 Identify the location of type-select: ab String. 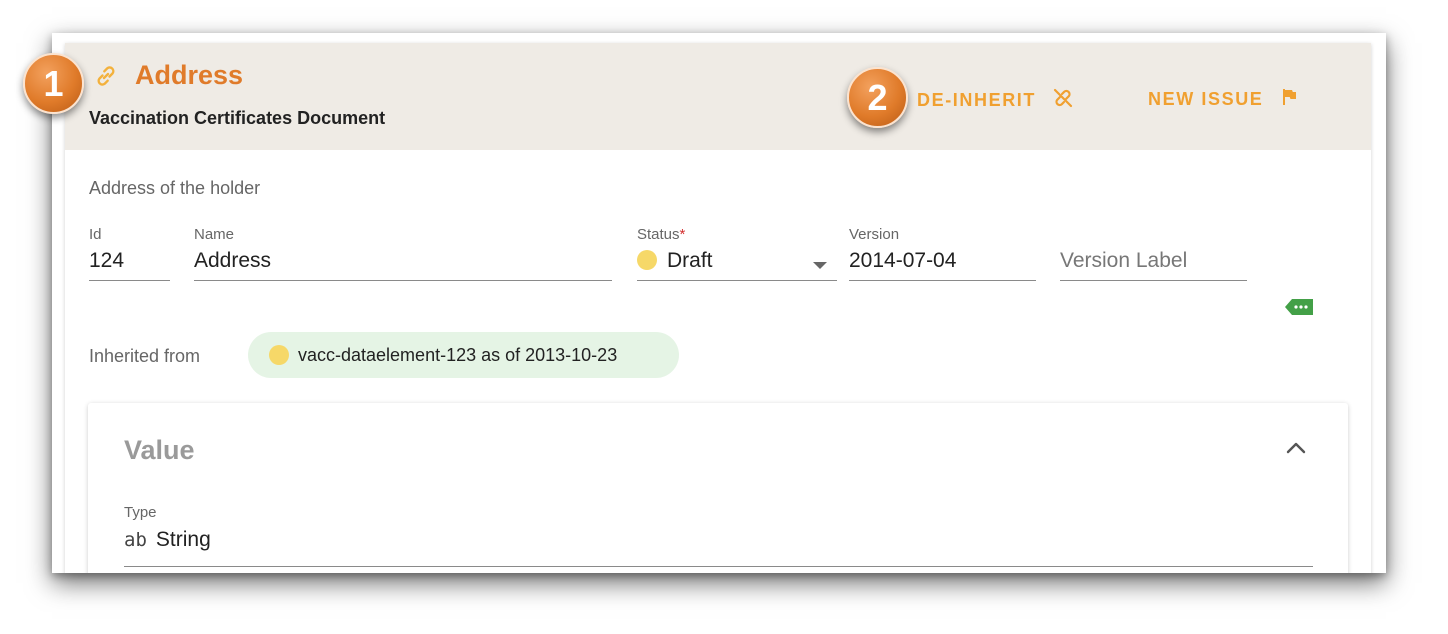
(167, 540).